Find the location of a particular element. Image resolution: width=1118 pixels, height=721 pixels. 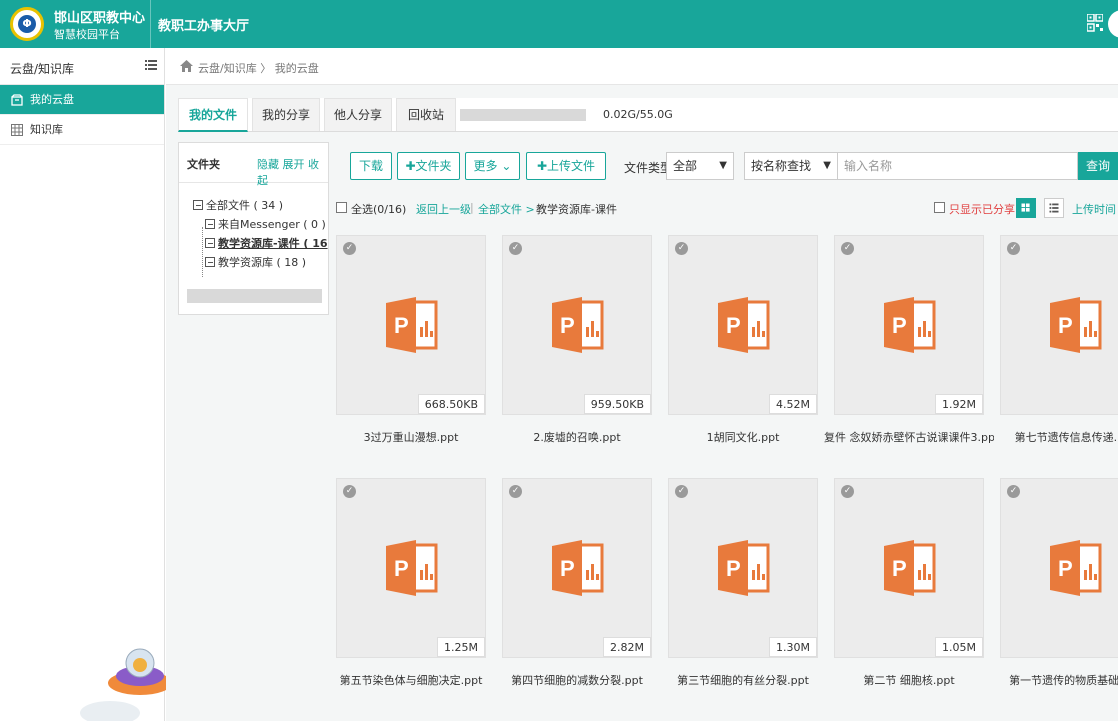

folder-tree-root: 全部文件 ( 34 ) is located at coordinates (238, 205).